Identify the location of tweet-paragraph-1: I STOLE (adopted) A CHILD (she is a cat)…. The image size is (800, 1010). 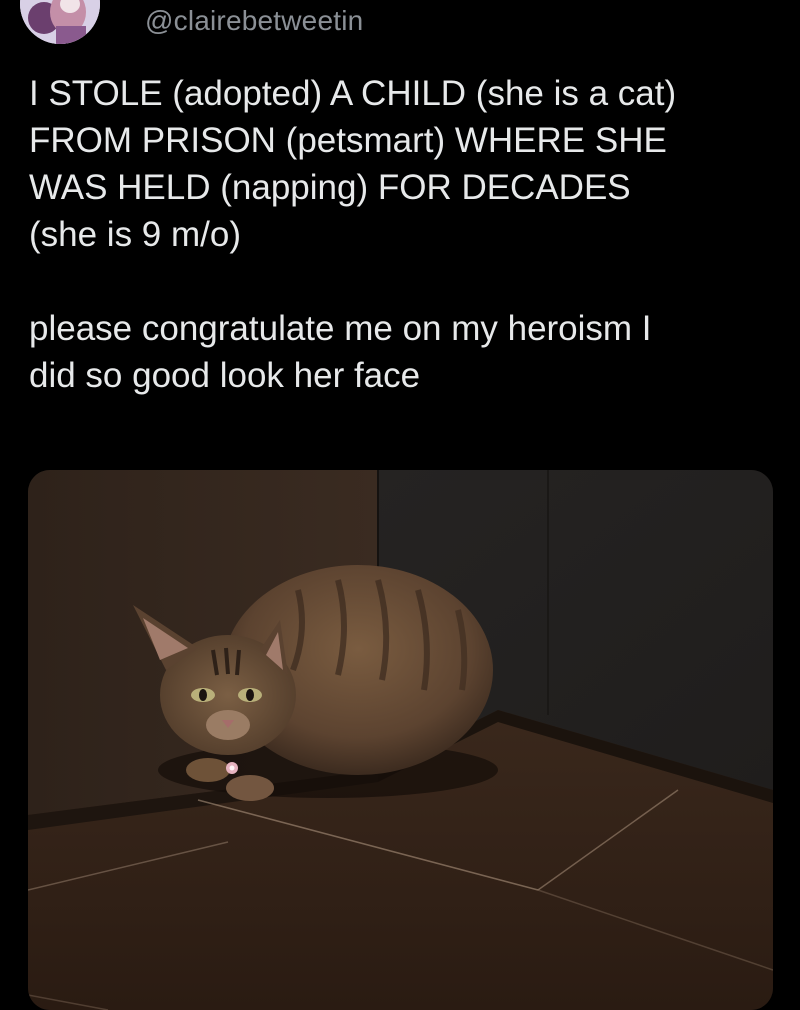
(353, 164).